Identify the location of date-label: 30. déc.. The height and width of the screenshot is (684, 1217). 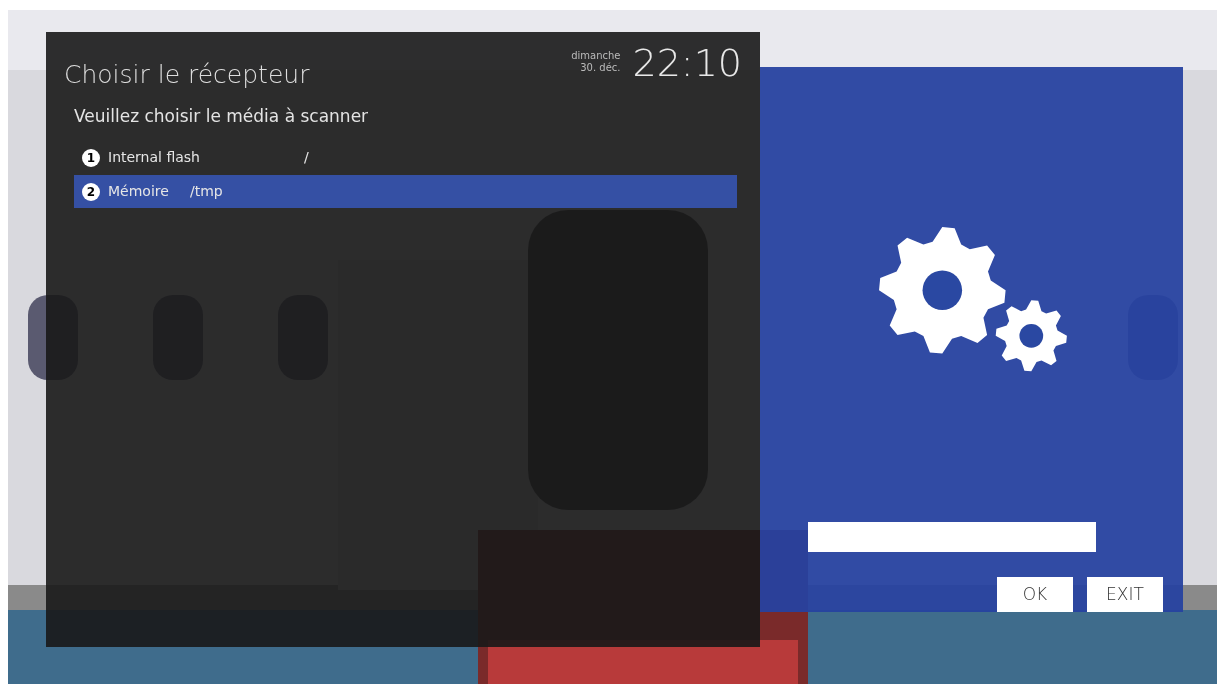
(600, 68).